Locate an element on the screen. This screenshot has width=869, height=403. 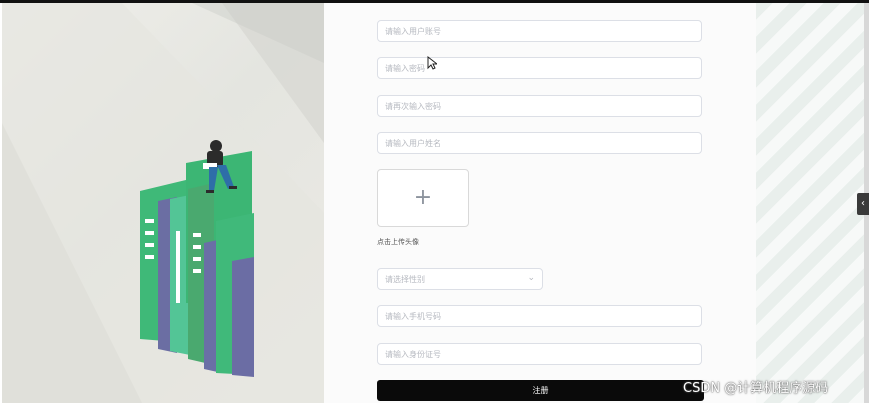
plus-icon: + is located at coordinates (423, 197).